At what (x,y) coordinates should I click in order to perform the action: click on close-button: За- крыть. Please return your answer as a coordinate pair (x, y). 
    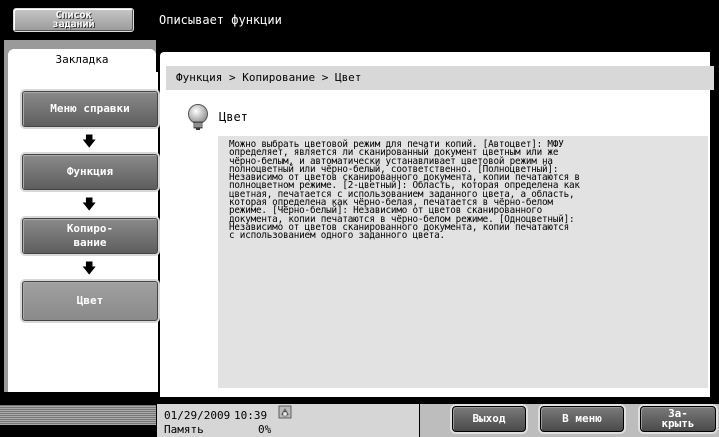
    Looking at the image, I should click on (678, 419).